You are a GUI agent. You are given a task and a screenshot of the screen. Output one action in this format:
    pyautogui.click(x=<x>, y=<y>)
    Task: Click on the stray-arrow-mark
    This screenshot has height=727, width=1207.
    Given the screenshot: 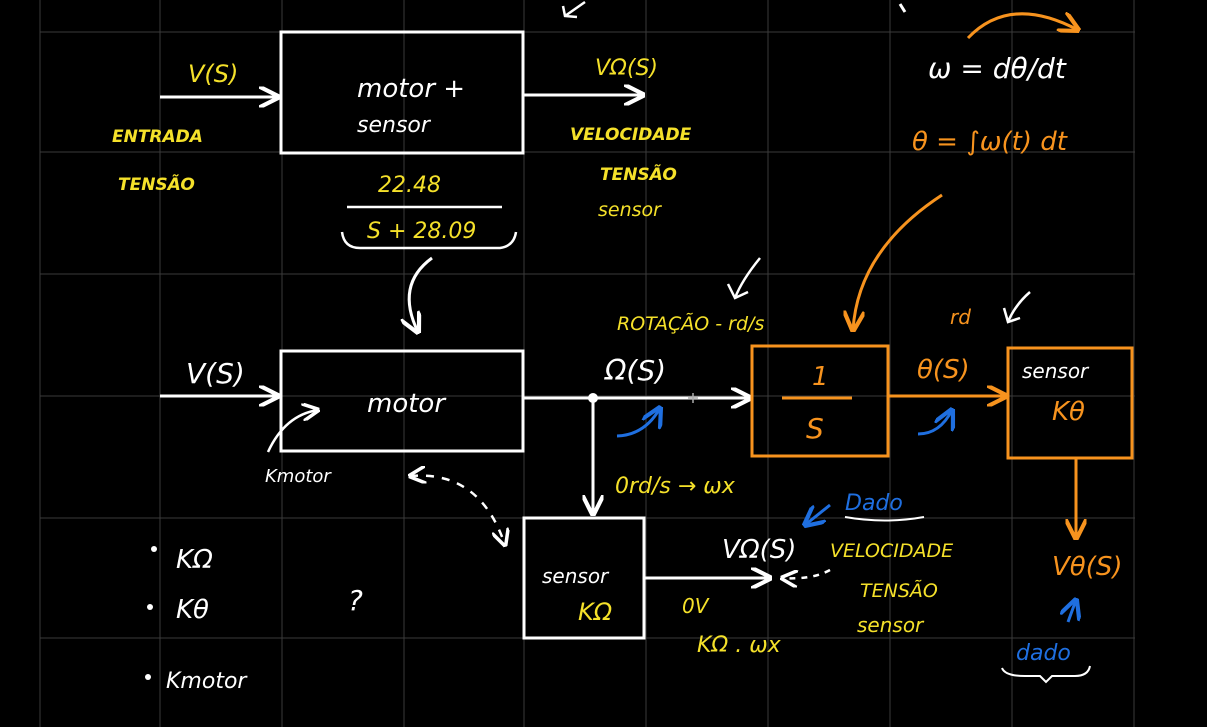 What is the action you would take?
    pyautogui.click(x=573, y=9)
    